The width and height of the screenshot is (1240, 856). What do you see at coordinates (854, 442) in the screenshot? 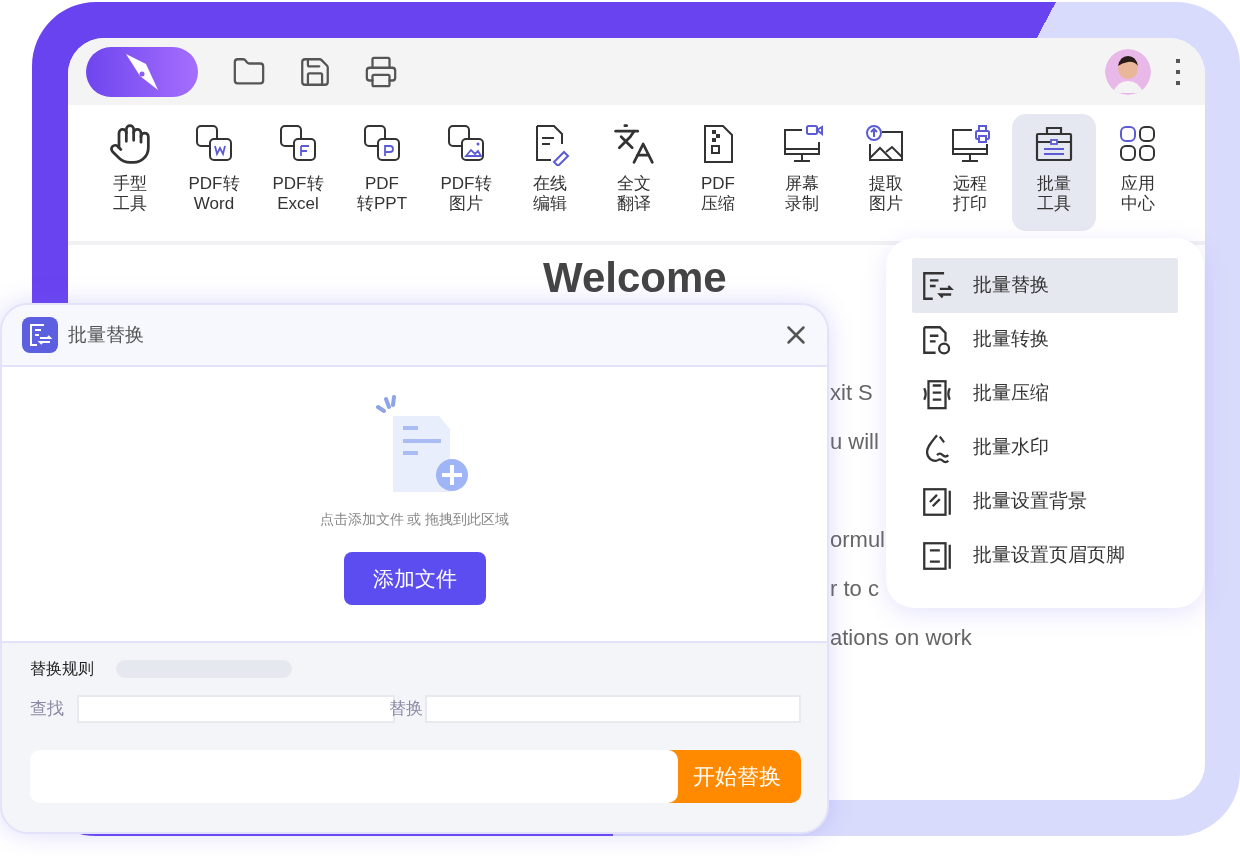
I see `welcome-text: u will` at bounding box center [854, 442].